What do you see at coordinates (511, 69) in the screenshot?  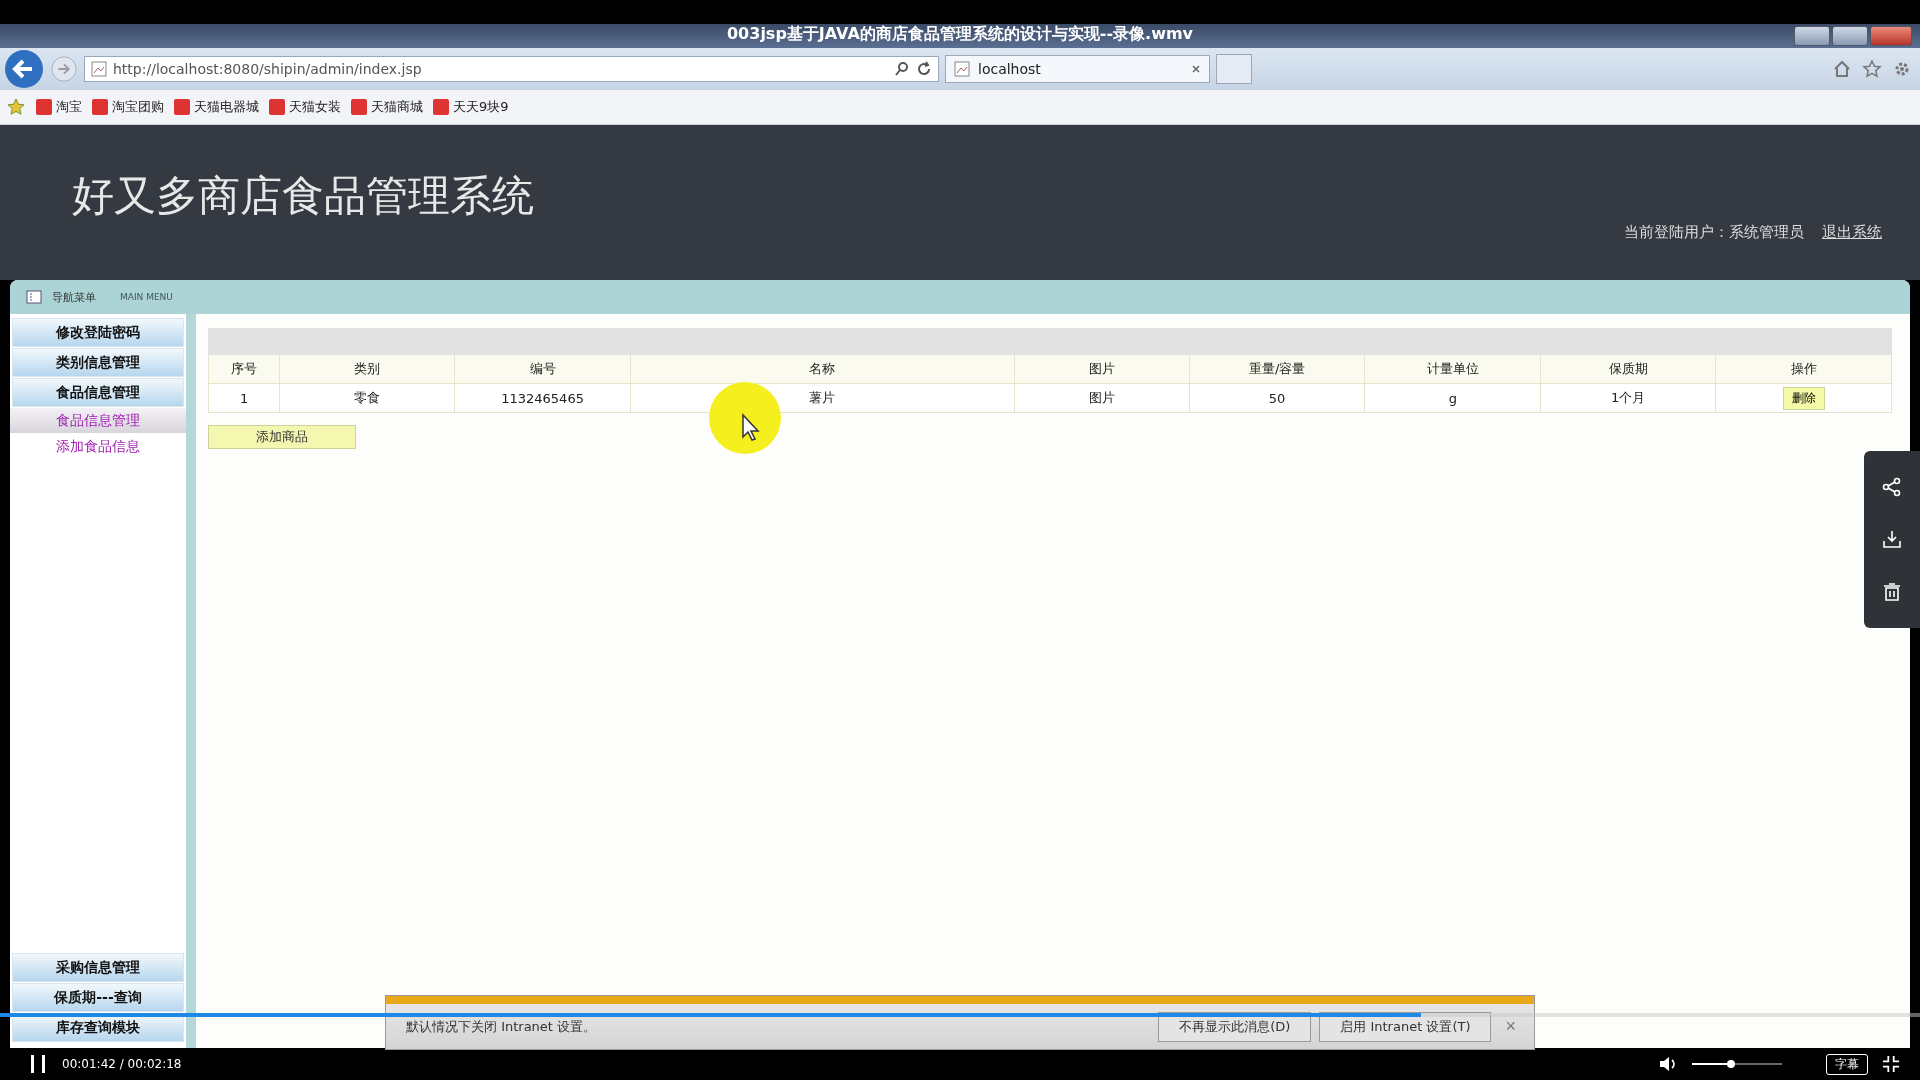 I see `address-field: http://localhost:8080/shipin/admin/index.jsp` at bounding box center [511, 69].